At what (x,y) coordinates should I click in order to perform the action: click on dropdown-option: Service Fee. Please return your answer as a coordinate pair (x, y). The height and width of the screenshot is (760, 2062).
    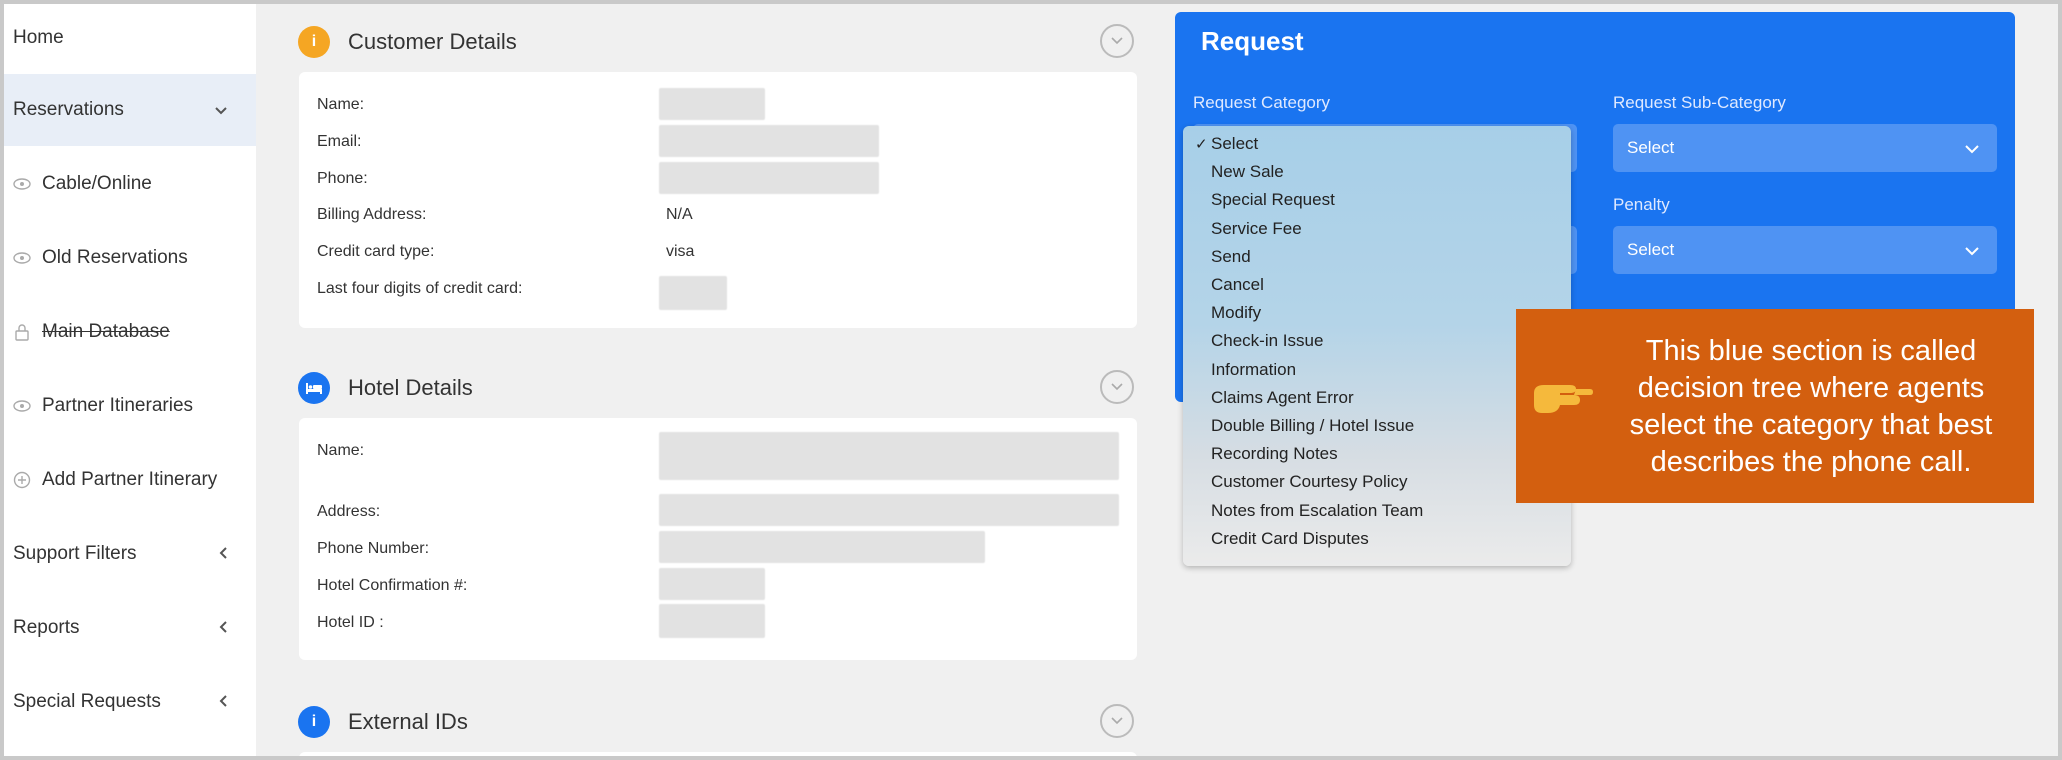
    Looking at the image, I should click on (1377, 229).